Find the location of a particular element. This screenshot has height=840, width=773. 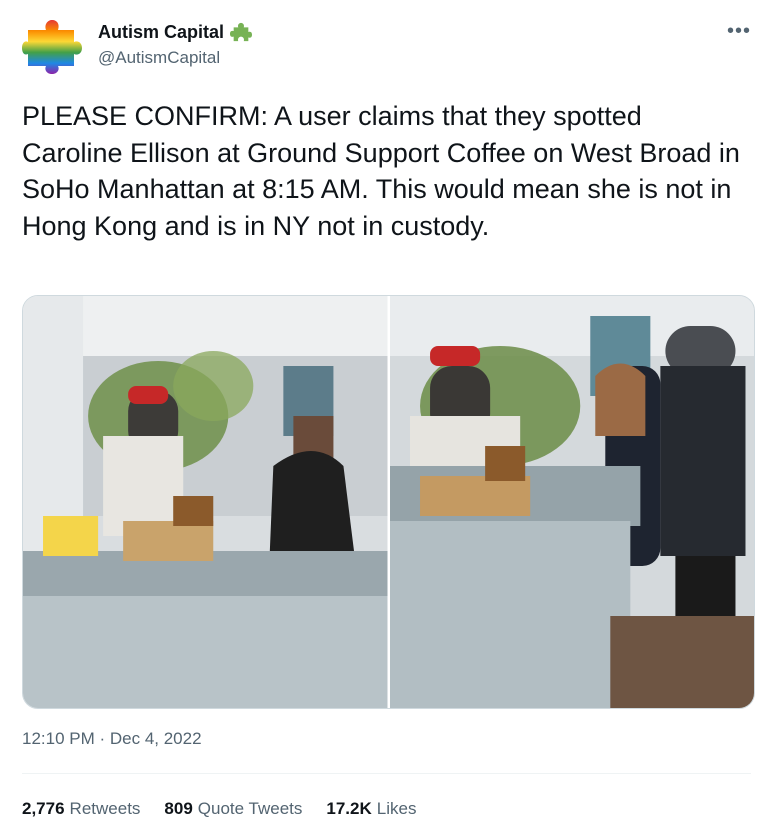

quote-tweets-count: 809 is located at coordinates (178, 808).